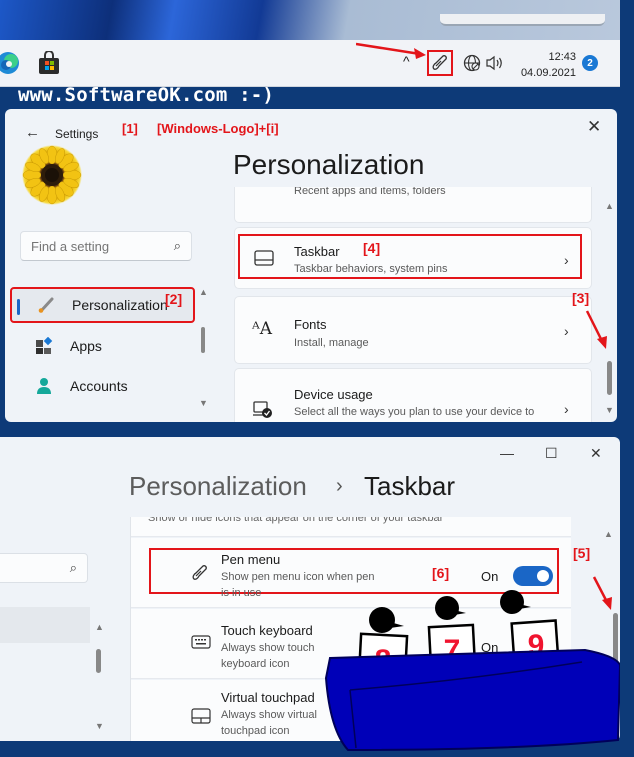  I want to click on sidebar-selected-item, so click(45, 625).